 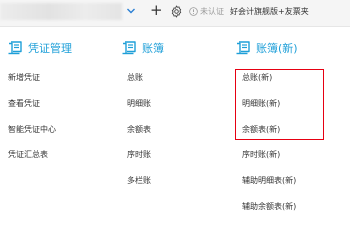 What do you see at coordinates (145, 86) in the screenshot?
I see `menu-item-general-ledger: 总账` at bounding box center [145, 86].